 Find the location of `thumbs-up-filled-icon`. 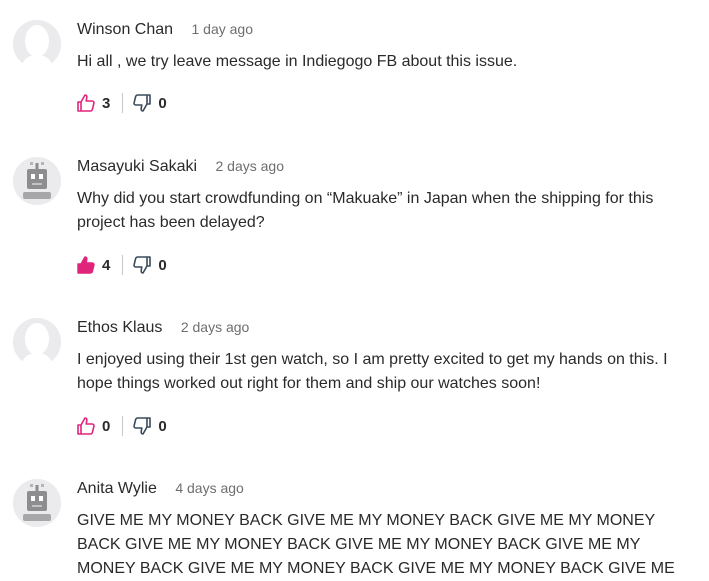

thumbs-up-filled-icon is located at coordinates (86, 265).